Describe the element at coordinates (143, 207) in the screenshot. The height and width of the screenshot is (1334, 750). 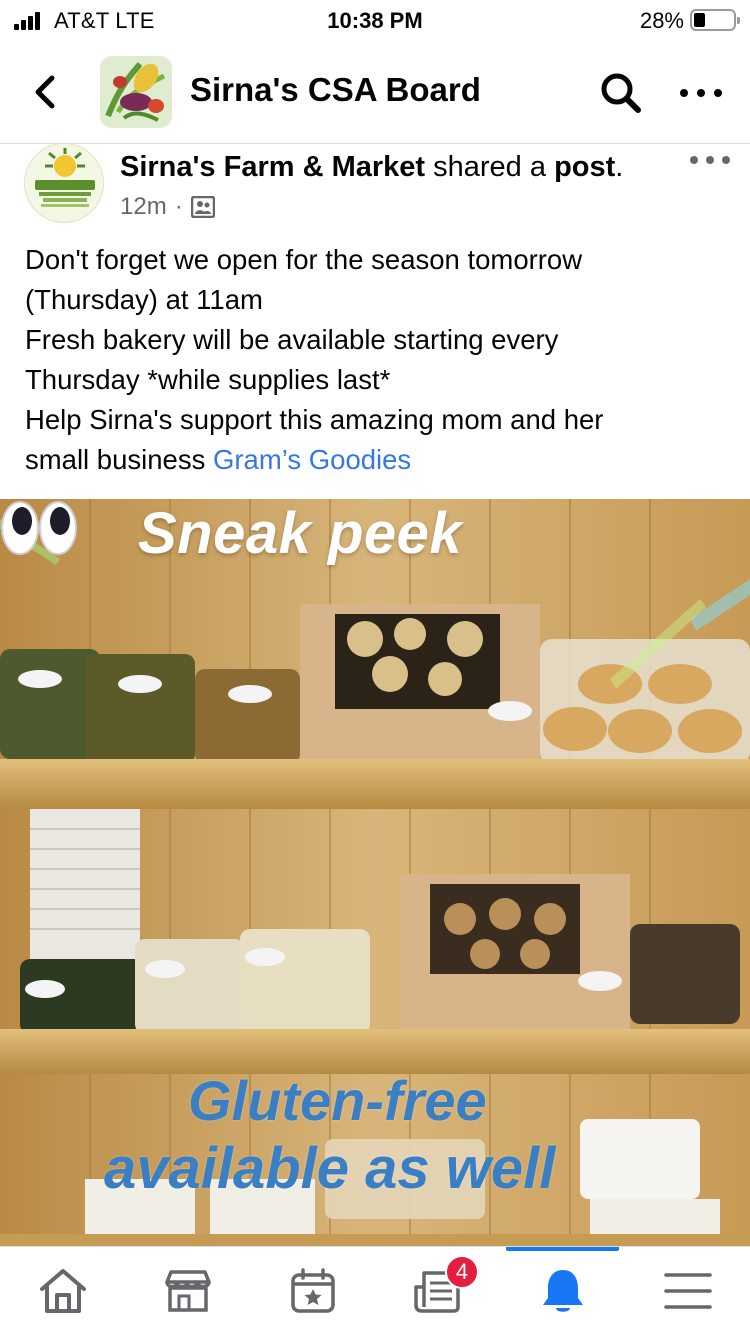
I see `post-timestamp: 12m` at that location.